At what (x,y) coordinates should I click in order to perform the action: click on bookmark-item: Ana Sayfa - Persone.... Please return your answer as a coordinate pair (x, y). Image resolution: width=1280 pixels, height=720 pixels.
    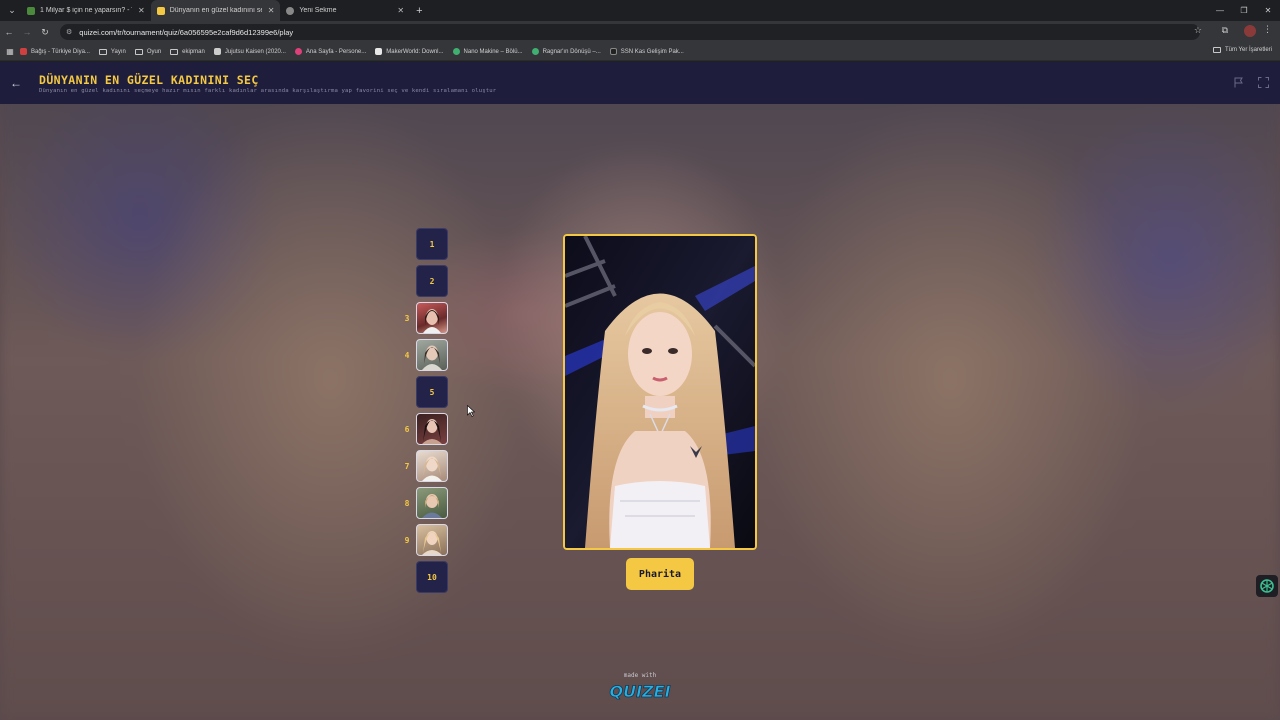
    Looking at the image, I should click on (330, 51).